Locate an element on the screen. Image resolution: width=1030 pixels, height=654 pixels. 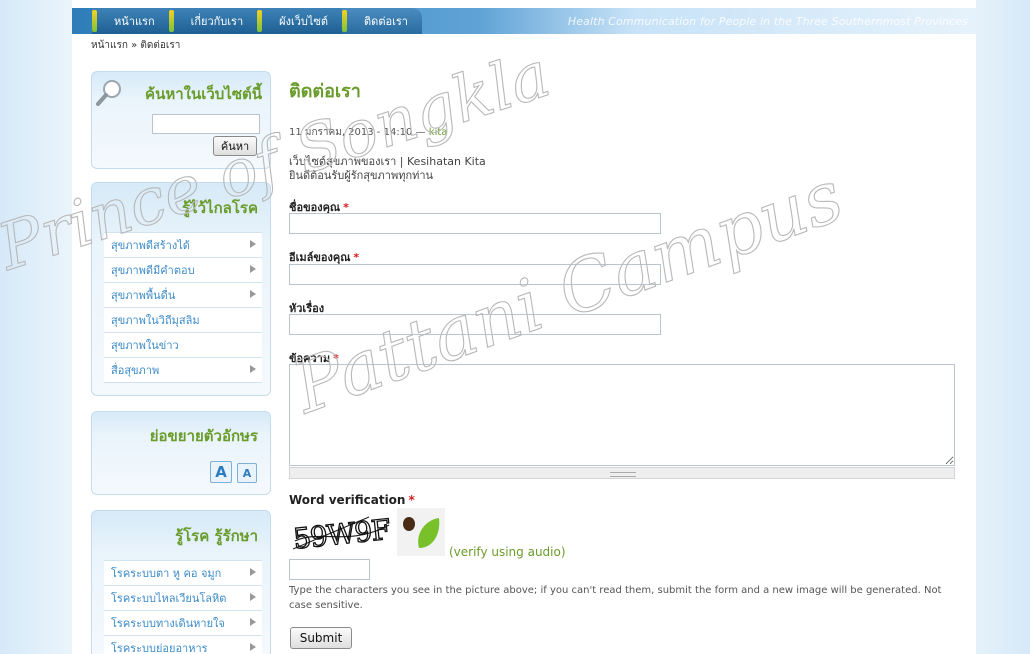
increase-font-button: A is located at coordinates (221, 472).